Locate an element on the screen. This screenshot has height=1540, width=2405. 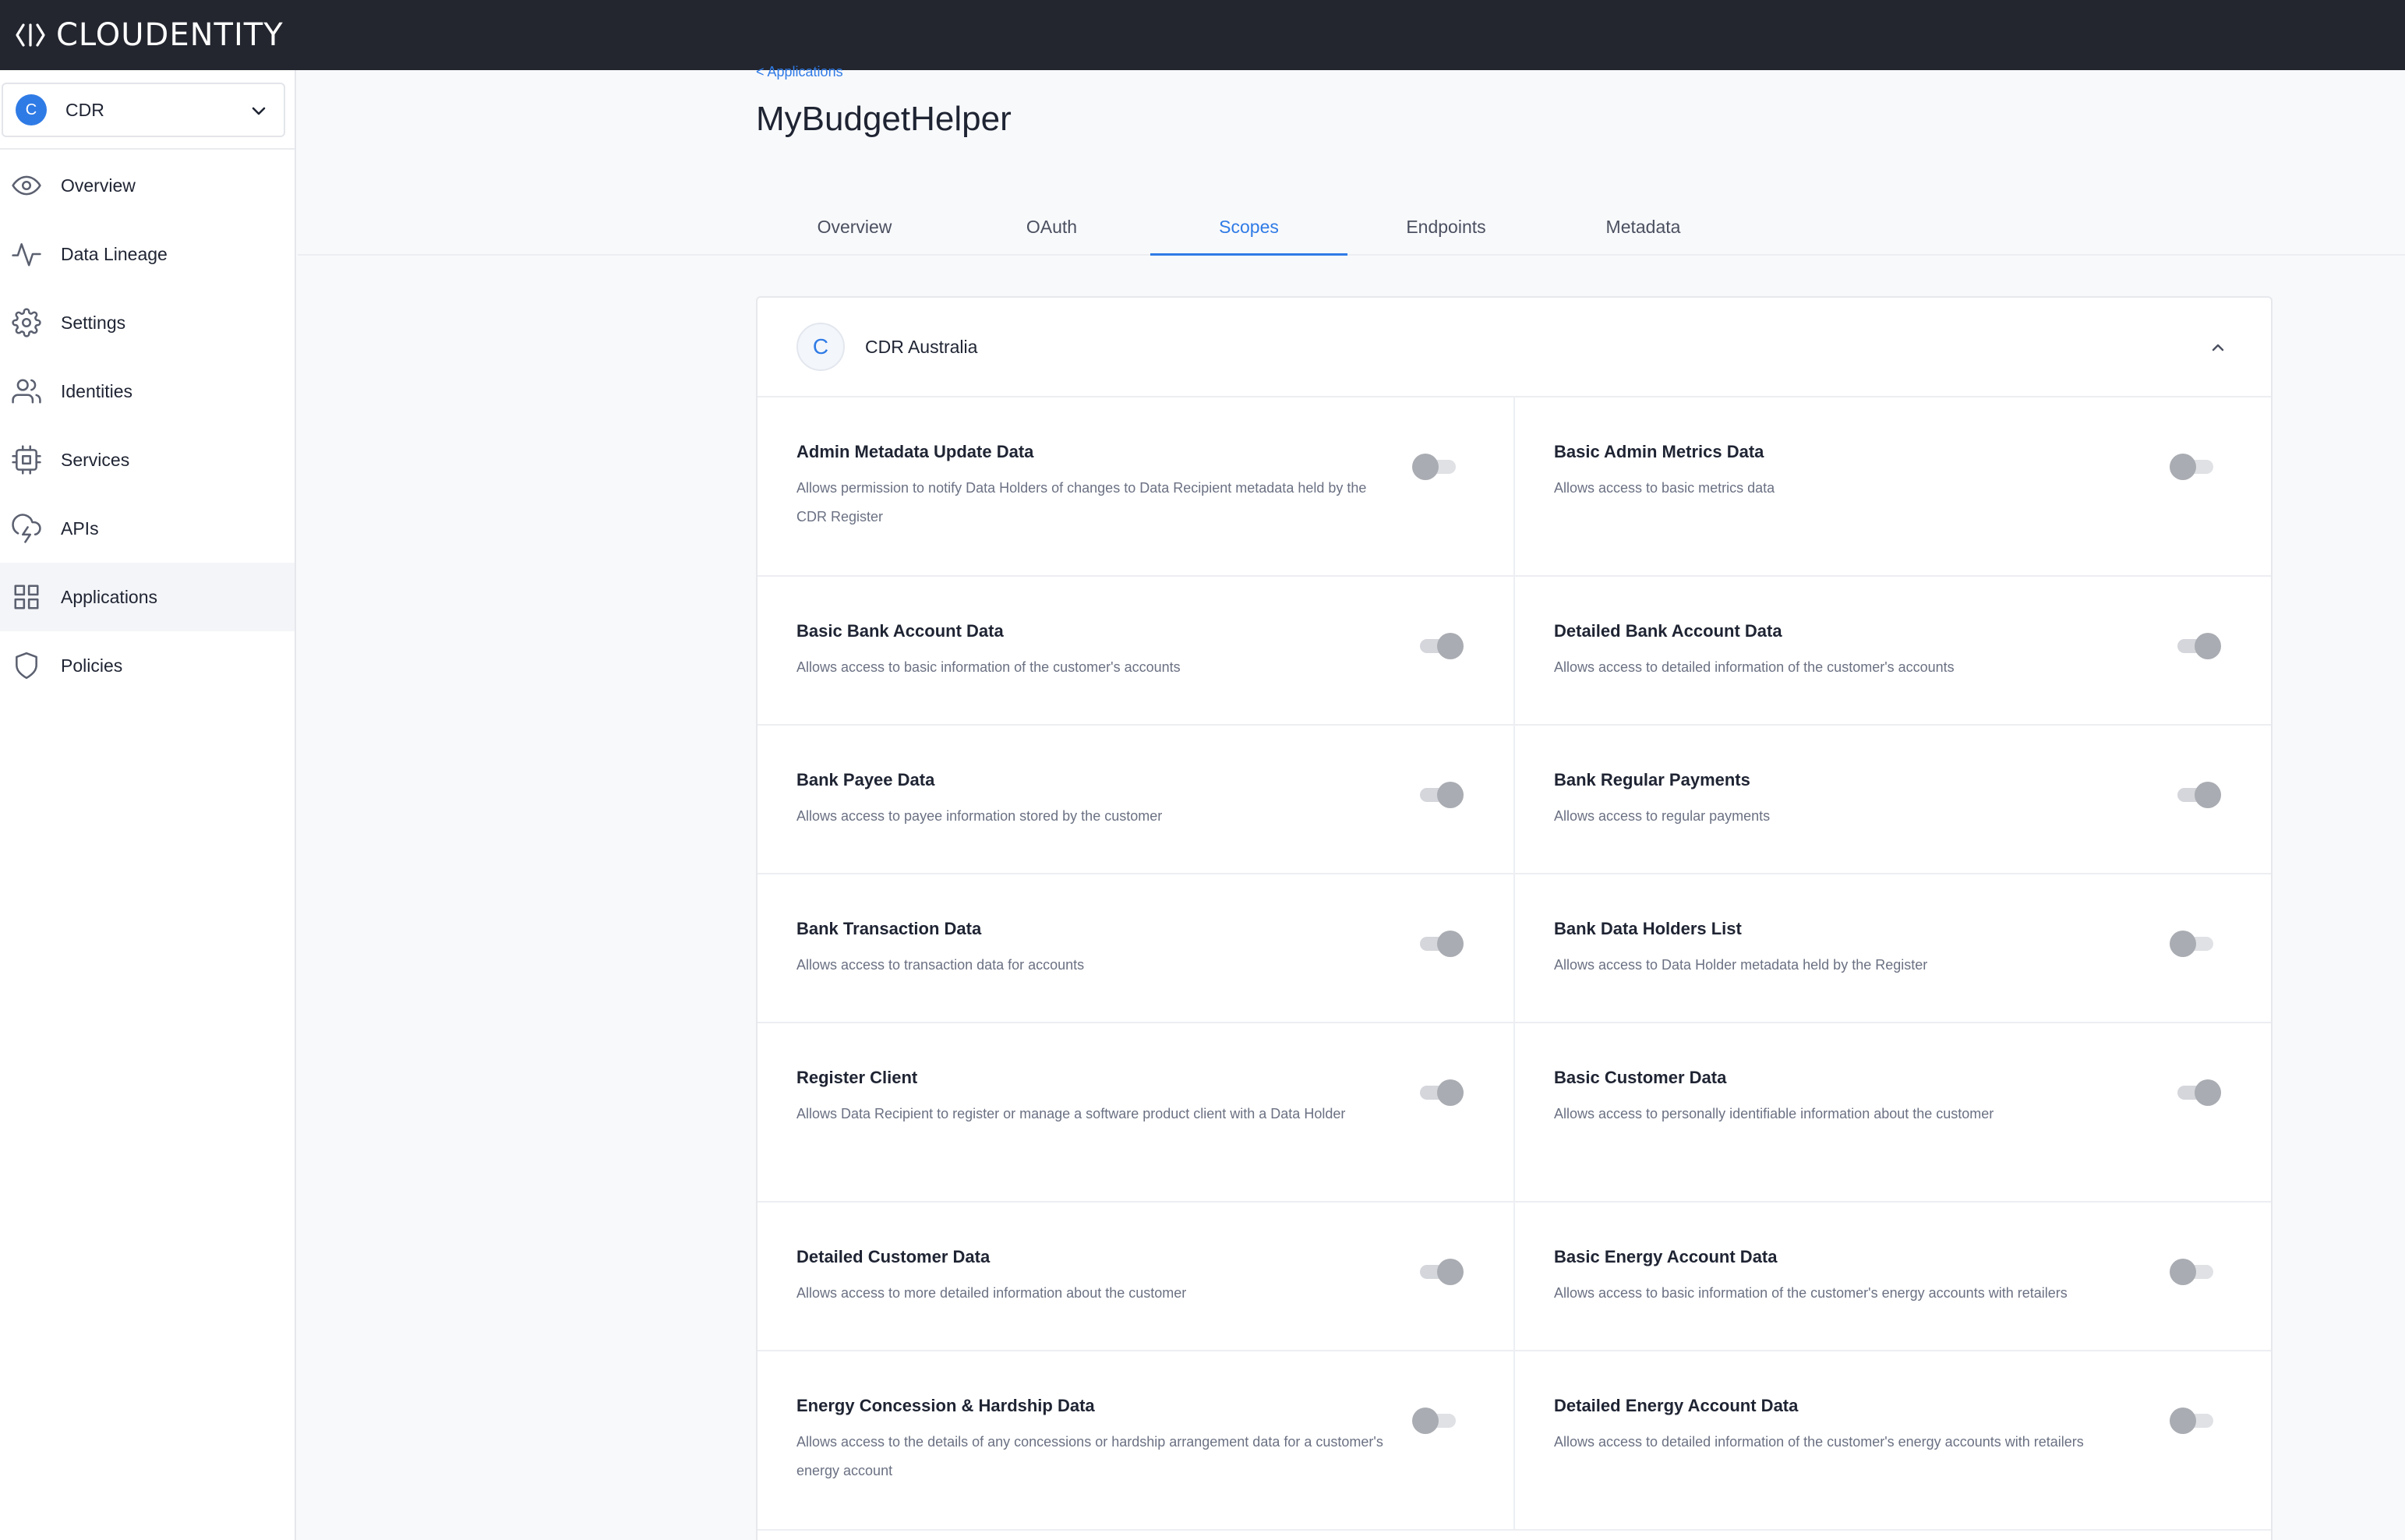
eye-icon is located at coordinates (26, 185).